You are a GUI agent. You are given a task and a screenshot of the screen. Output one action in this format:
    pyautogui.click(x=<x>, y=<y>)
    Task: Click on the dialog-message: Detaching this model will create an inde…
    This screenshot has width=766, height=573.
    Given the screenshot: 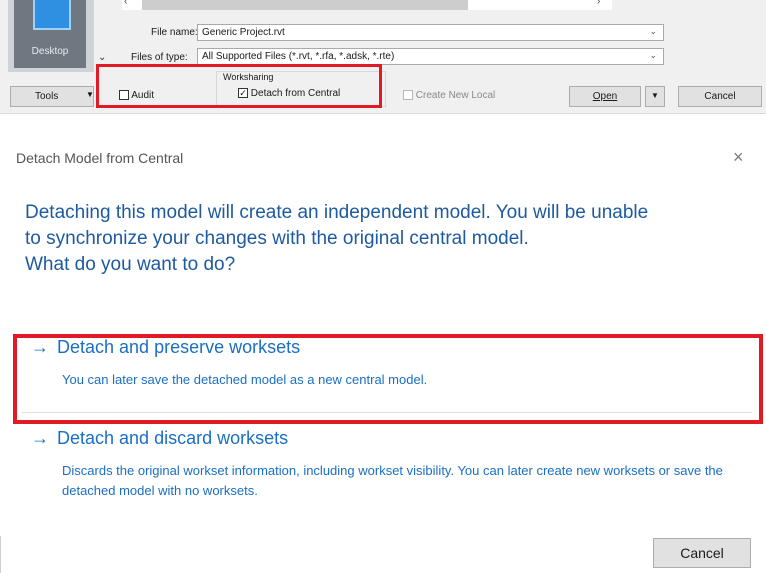 What is the action you would take?
    pyautogui.click(x=385, y=239)
    